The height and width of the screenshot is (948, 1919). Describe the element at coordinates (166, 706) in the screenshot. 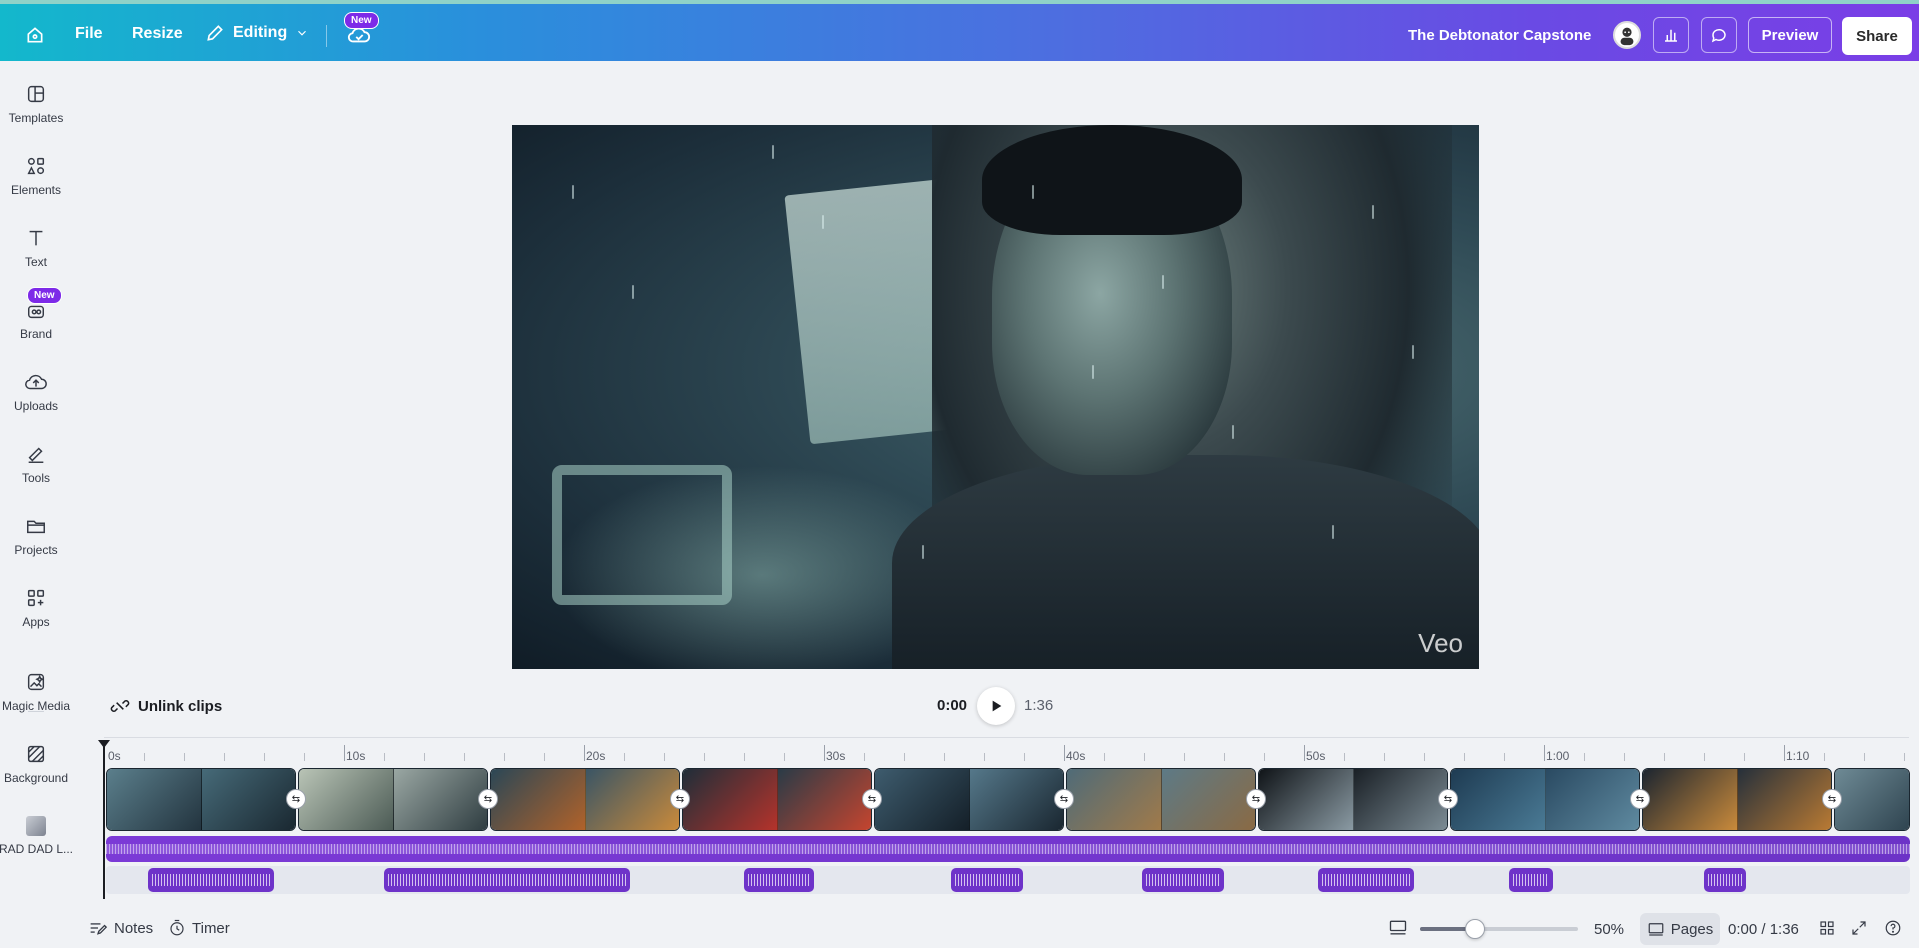

I see `unlink-clips-button: Unlink clips` at that location.